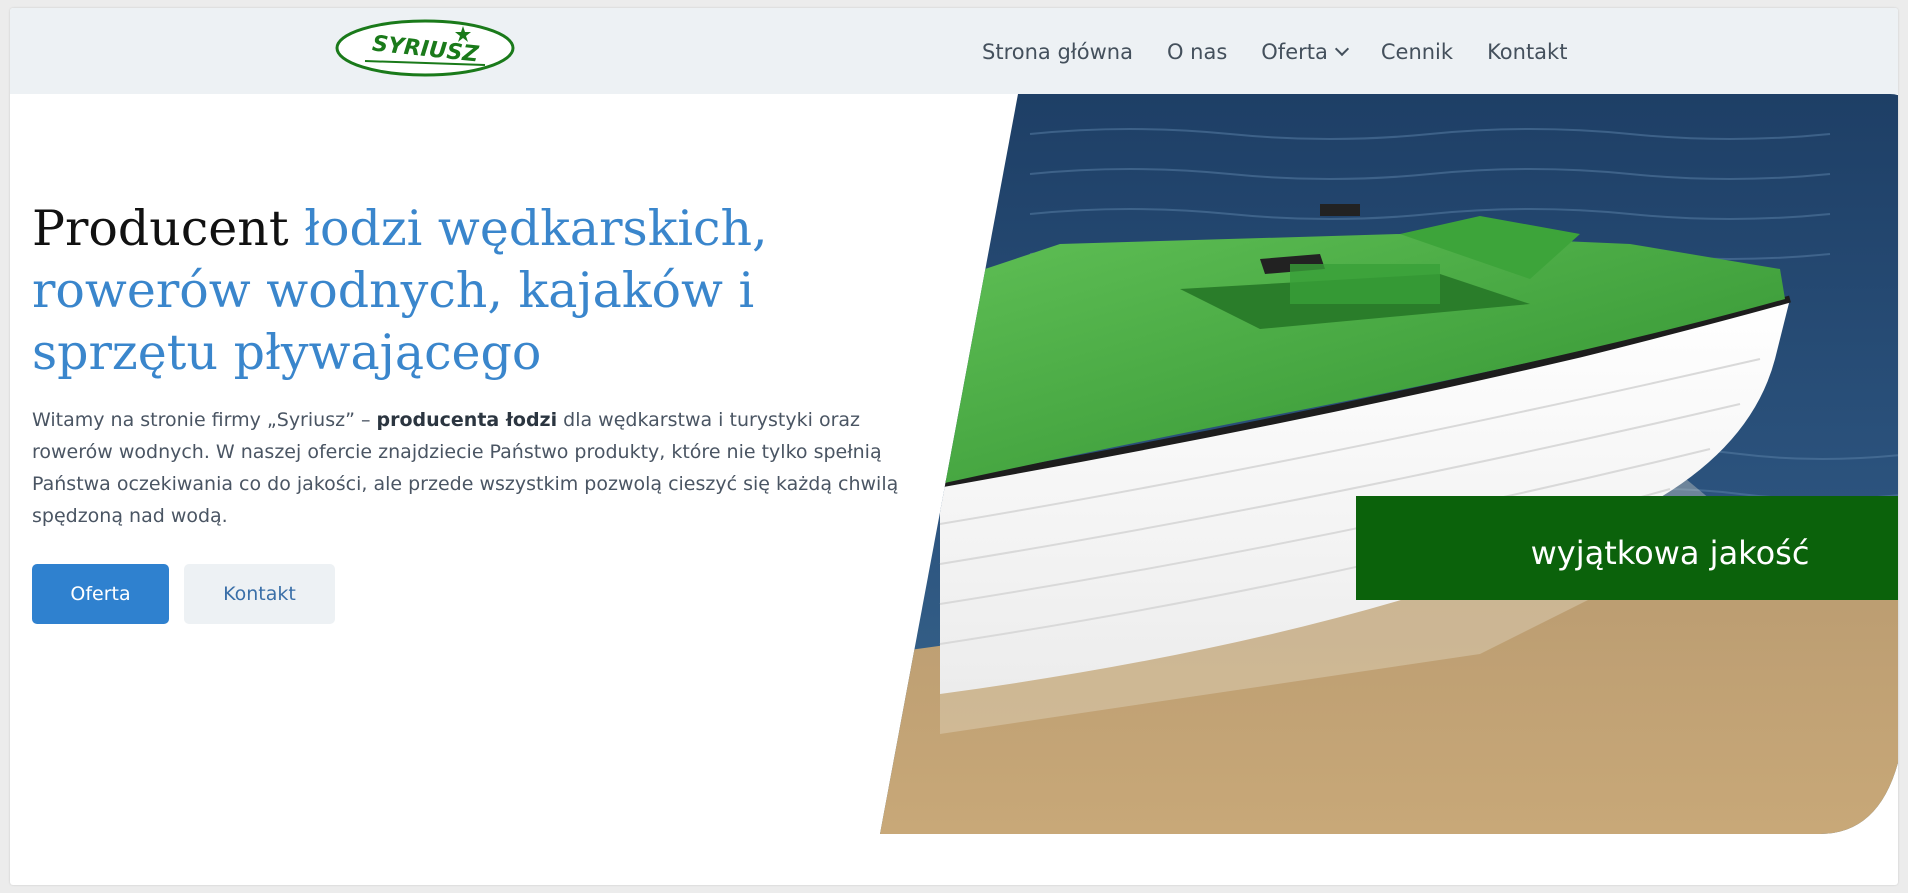 The width and height of the screenshot is (1908, 893). What do you see at coordinates (1294, 52) in the screenshot?
I see `nav-offer-label: Oferta` at bounding box center [1294, 52].